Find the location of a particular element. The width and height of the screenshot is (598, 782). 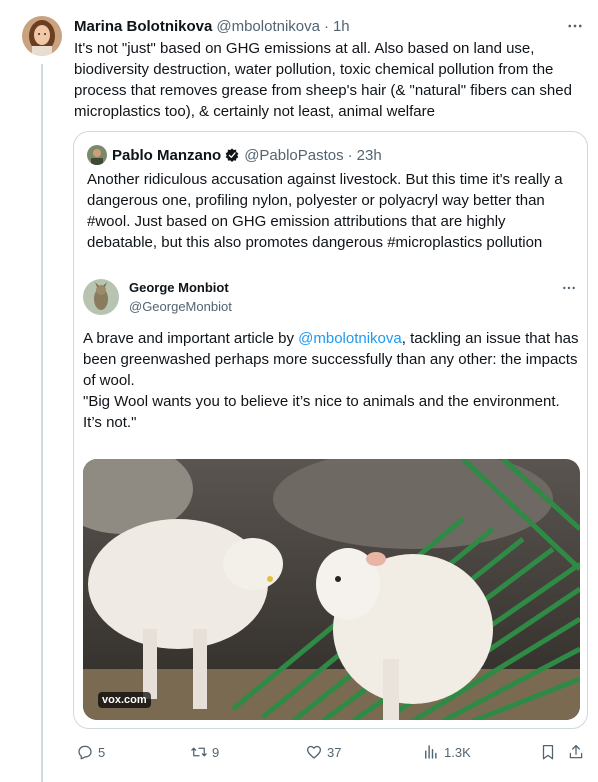

bookmark-button is located at coordinates (548, 752).